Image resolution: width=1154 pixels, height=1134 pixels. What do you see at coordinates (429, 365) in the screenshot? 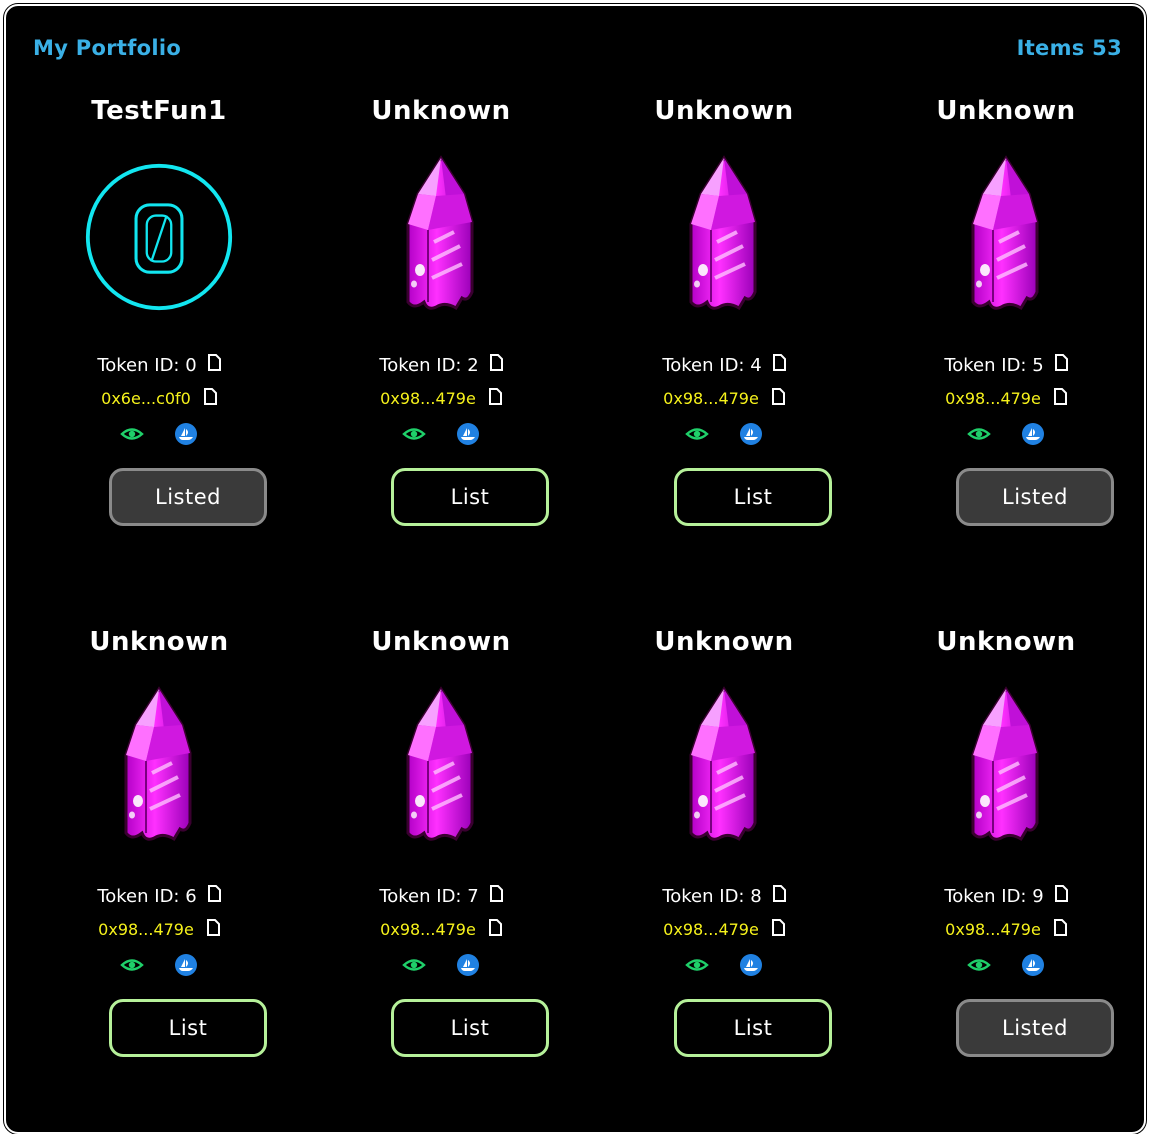
I see `token-id: Token ID: 2` at bounding box center [429, 365].